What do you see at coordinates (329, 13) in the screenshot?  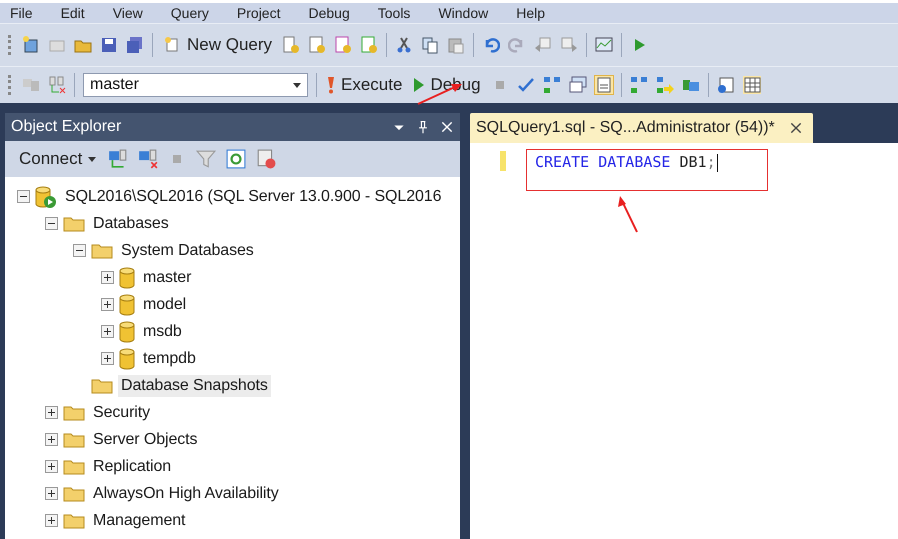 I see `menu-item: Debug` at bounding box center [329, 13].